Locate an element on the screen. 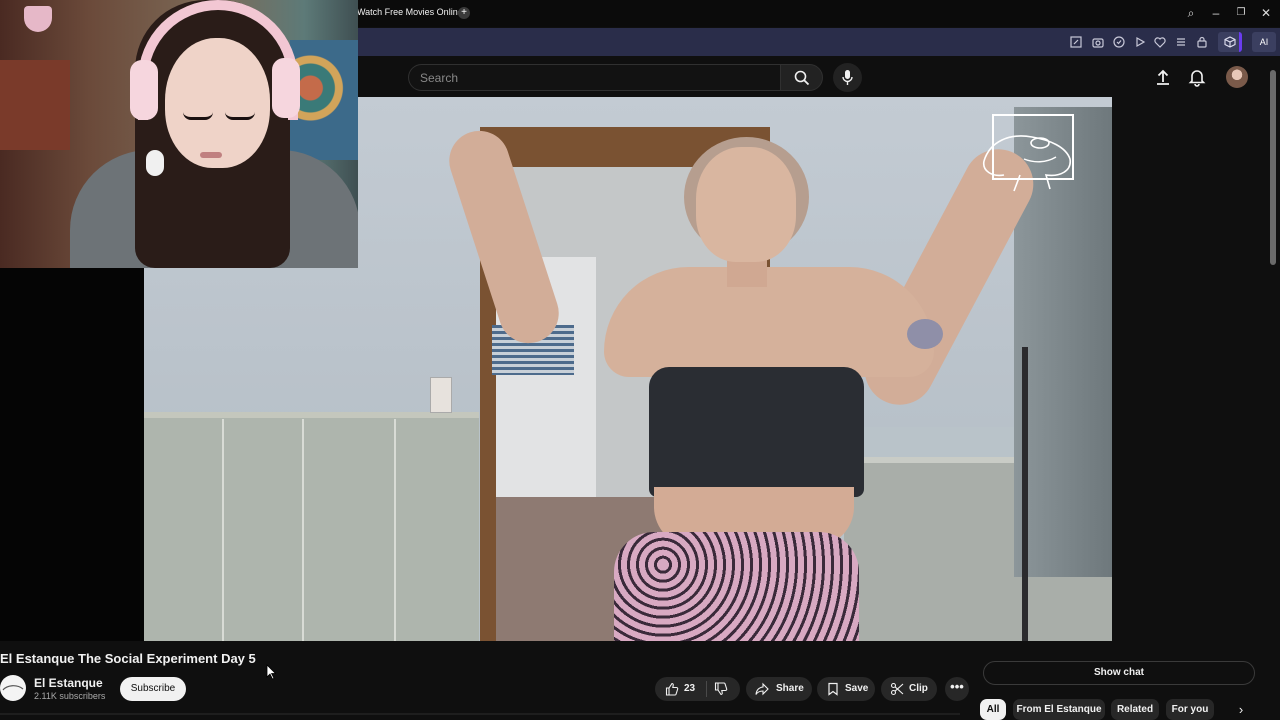 The height and width of the screenshot is (720, 1280). webcam-chair is located at coordinates (324, 100).